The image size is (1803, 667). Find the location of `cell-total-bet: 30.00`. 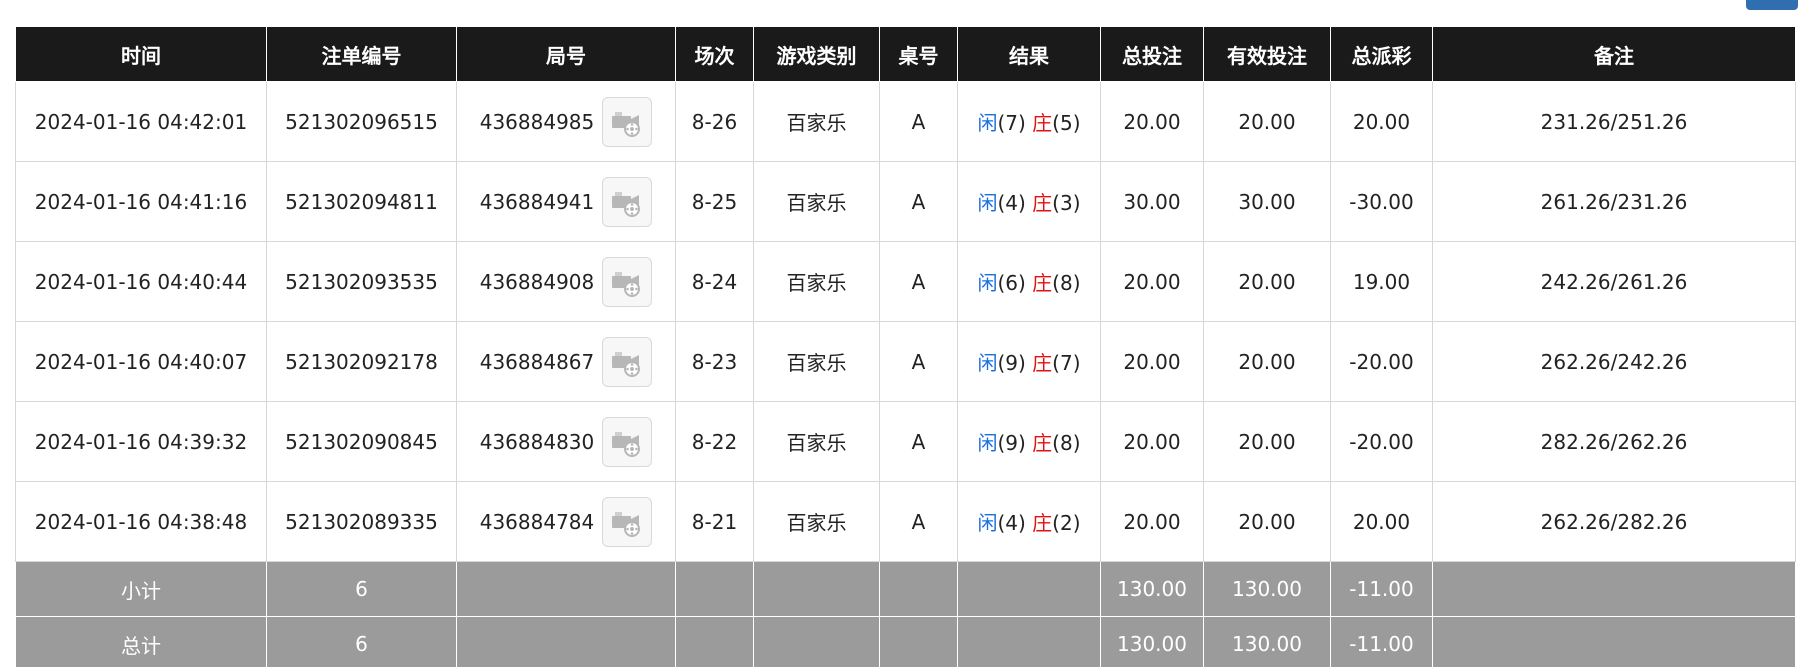

cell-total-bet: 30.00 is located at coordinates (1152, 201).